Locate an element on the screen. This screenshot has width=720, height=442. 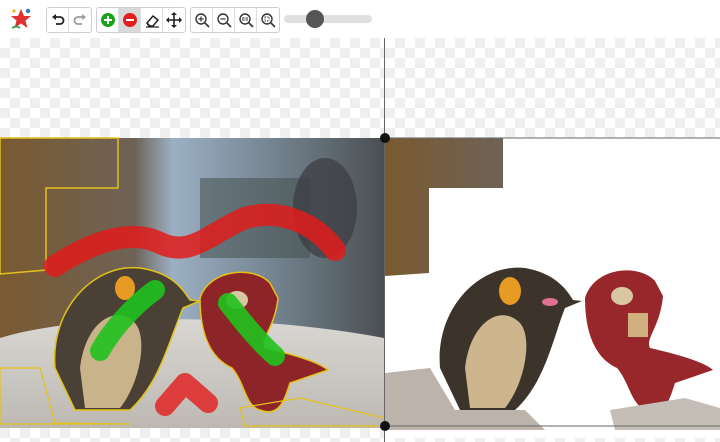
brush-size-slider is located at coordinates (328, 19).